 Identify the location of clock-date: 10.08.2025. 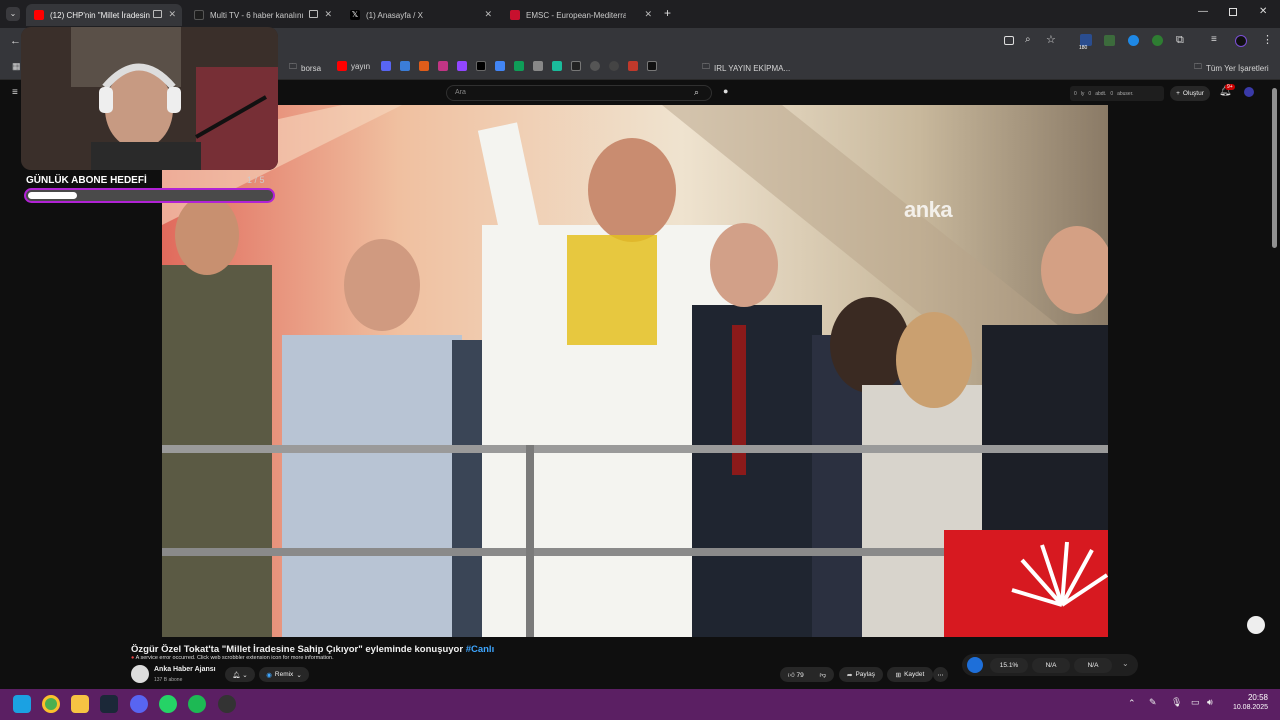
(1246, 707).